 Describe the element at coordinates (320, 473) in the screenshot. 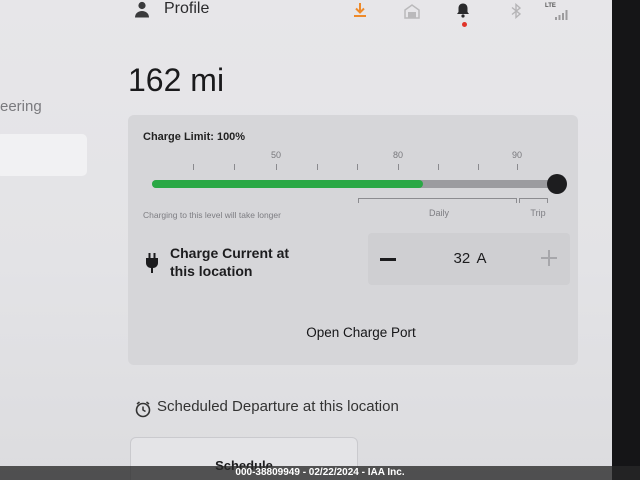

I see `watermark: 000-38809949 - 02/22/2024 - IAA Inc.` at that location.